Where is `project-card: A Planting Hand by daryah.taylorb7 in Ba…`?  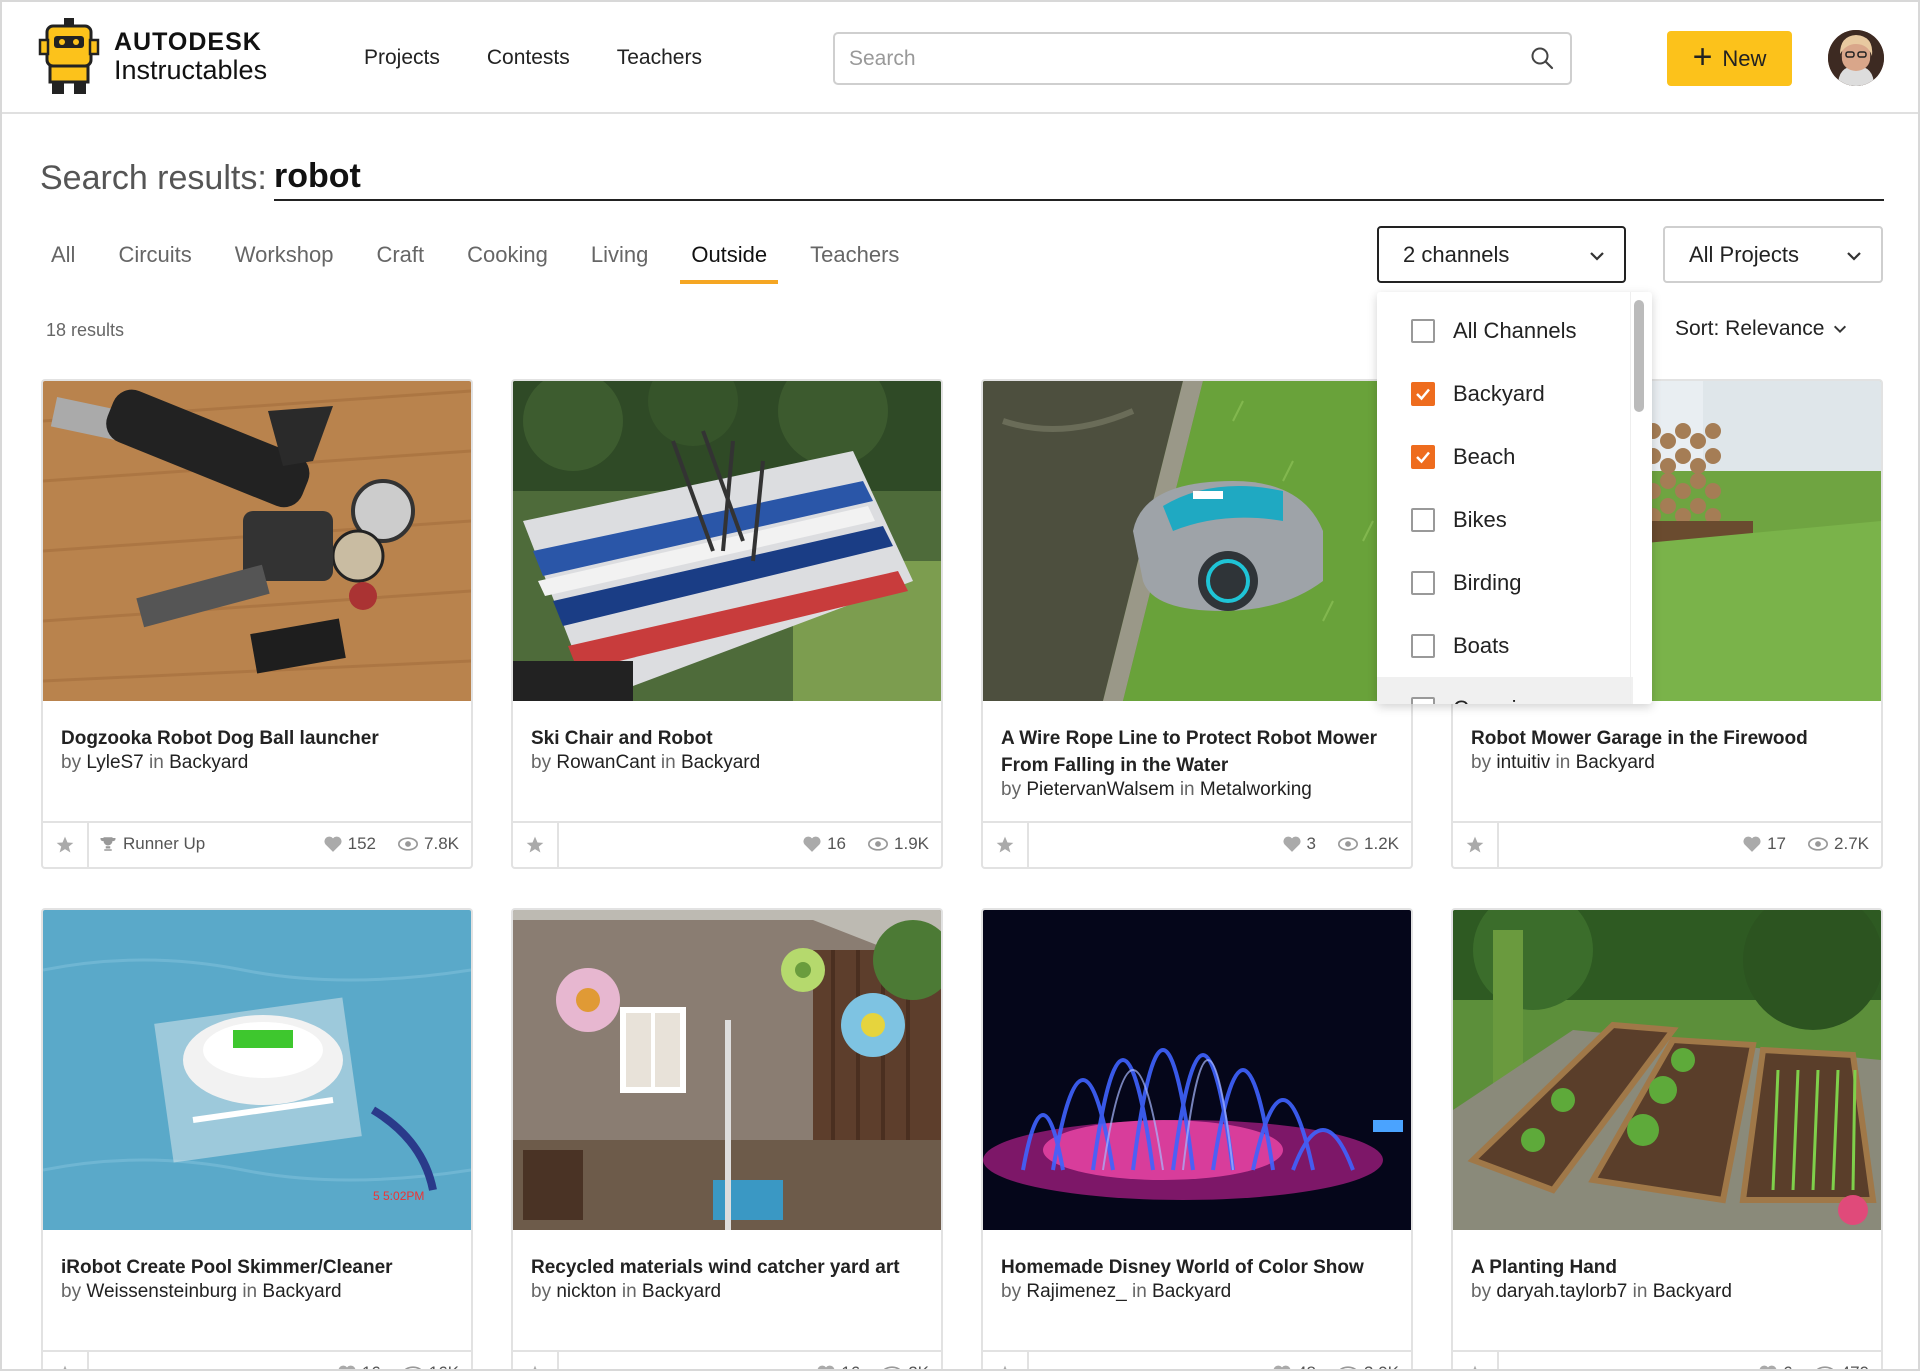
project-card: A Planting Hand by daryah.taylorb7 in Ba… is located at coordinates (1667, 1138).